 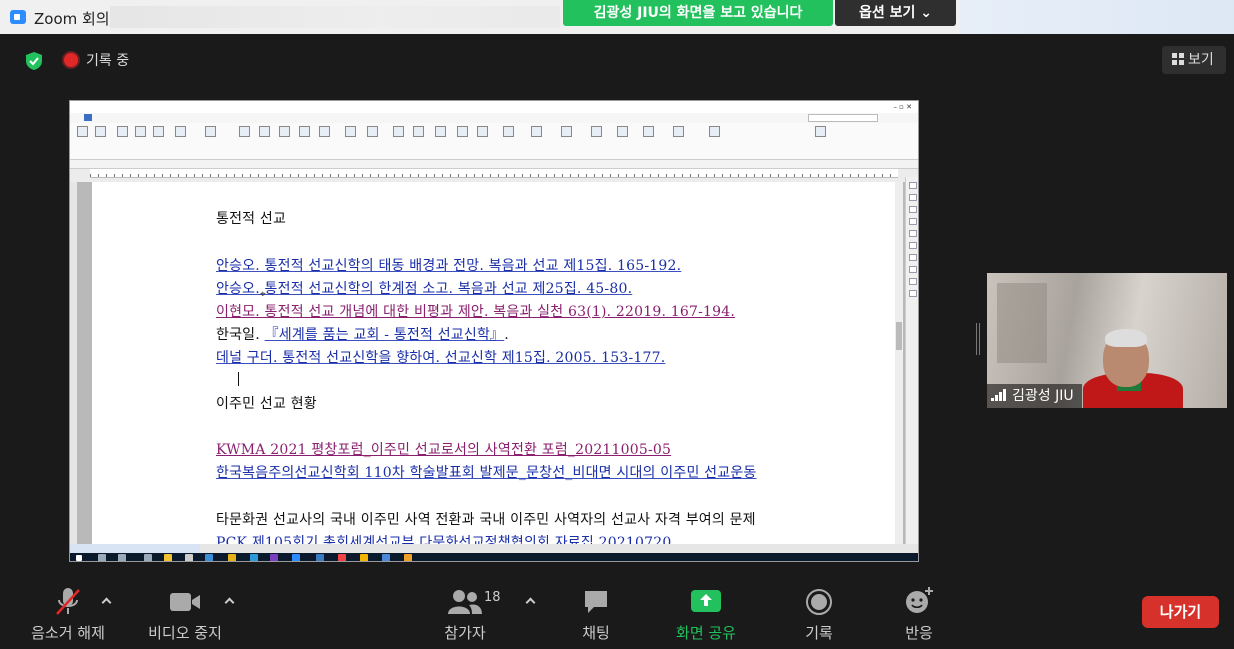 What do you see at coordinates (71, 60) in the screenshot?
I see `record-dot-icon` at bounding box center [71, 60].